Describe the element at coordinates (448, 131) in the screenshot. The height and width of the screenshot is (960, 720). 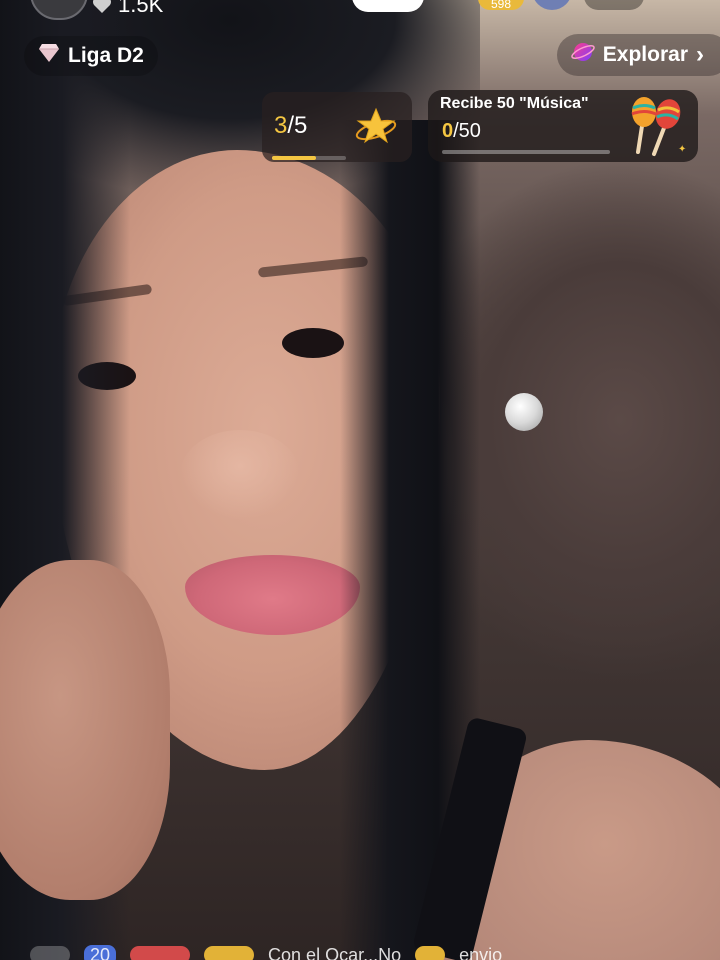
I see `quest-current: 0` at that location.